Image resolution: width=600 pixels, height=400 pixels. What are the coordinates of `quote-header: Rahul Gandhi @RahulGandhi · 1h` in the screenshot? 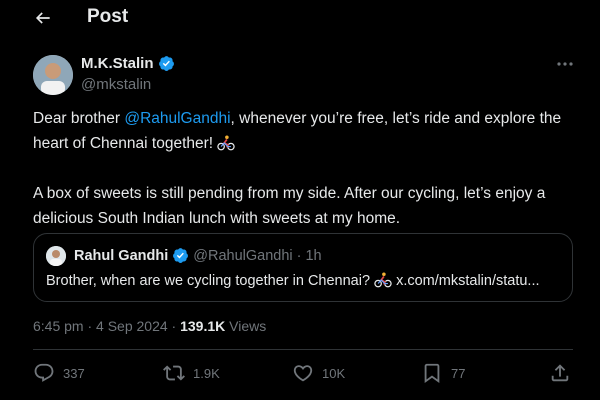 It's located at (198, 255).